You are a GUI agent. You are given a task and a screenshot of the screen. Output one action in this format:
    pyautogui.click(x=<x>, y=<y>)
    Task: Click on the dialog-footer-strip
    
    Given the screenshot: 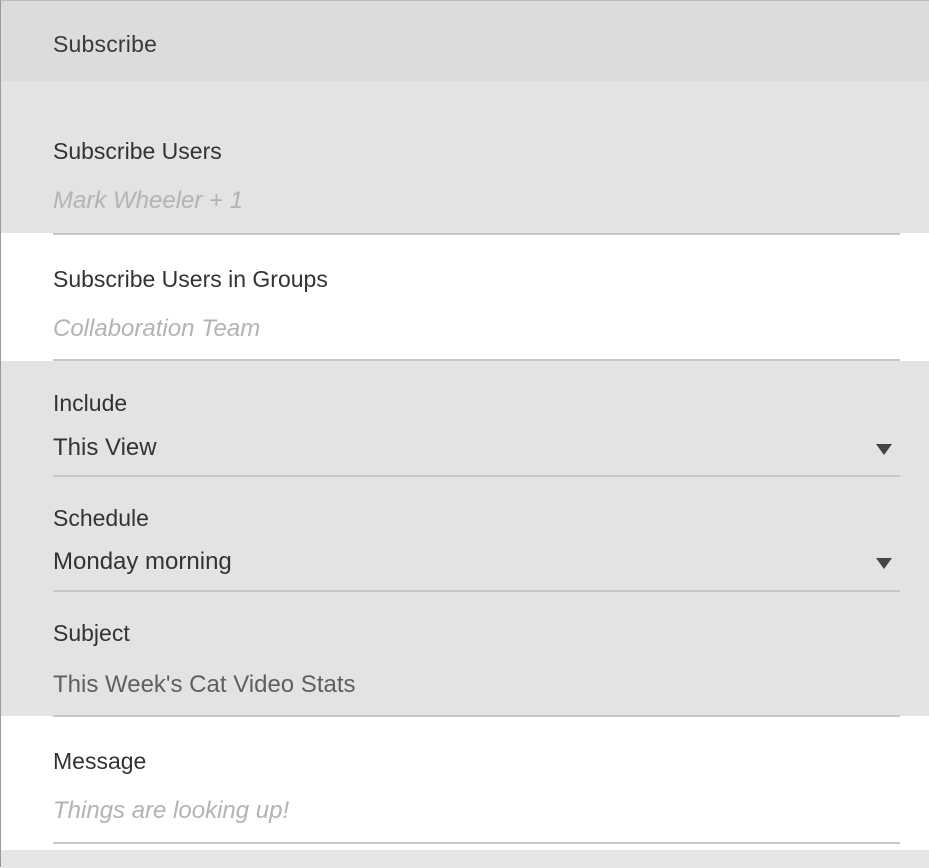 What is the action you would take?
    pyautogui.click(x=465, y=859)
    